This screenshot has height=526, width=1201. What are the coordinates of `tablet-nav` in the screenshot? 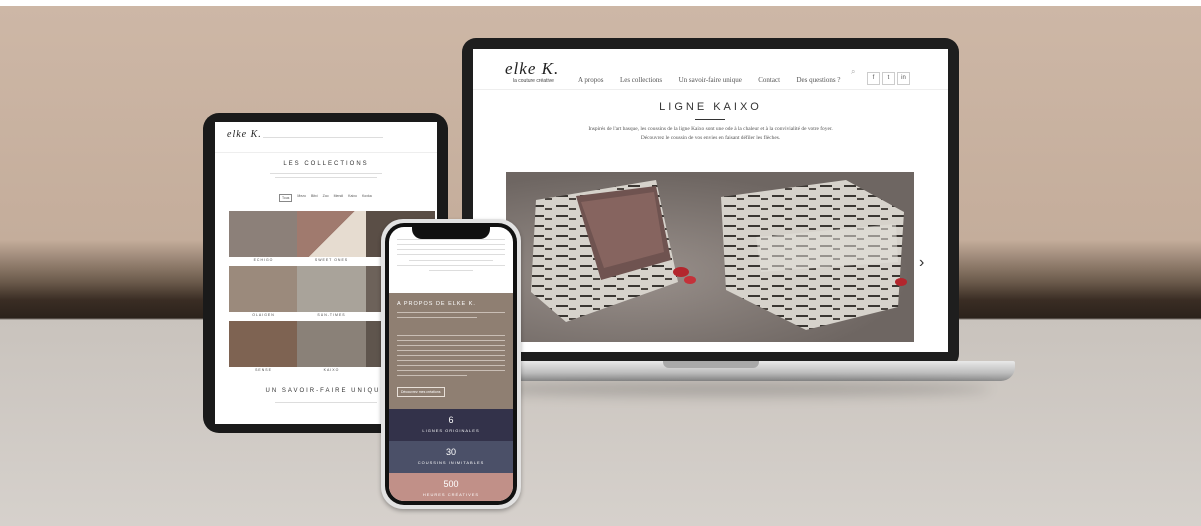 It's located at (323, 137).